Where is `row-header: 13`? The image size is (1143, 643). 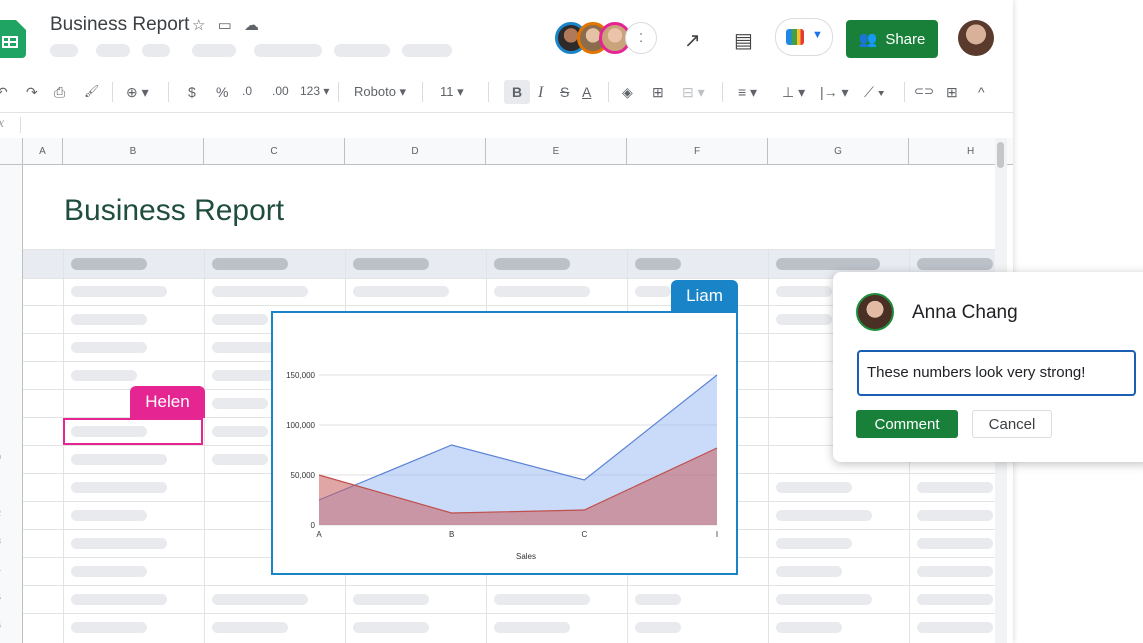
row-header: 13 is located at coordinates (0, 541).